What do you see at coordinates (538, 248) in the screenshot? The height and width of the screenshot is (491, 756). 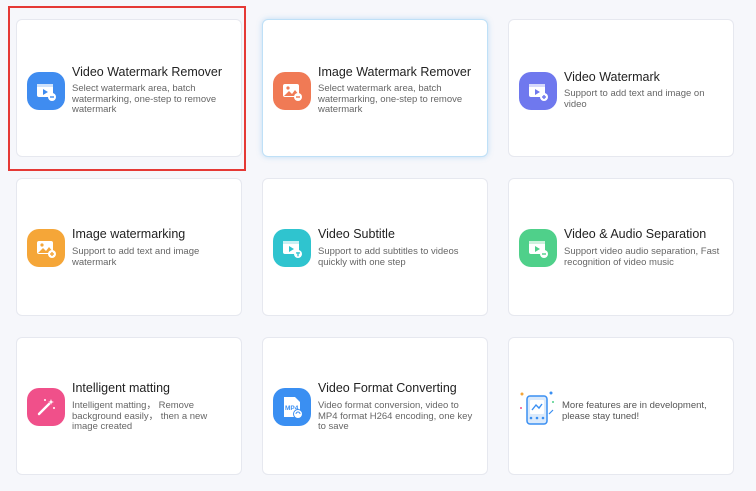 I see `video-audio-separation-icon` at bounding box center [538, 248].